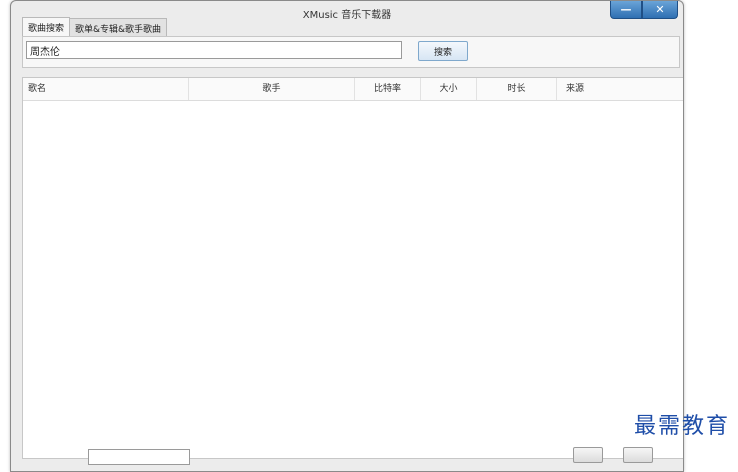 The height and width of the screenshot is (472, 738). Describe the element at coordinates (638, 455) in the screenshot. I see `next-page-button` at that location.